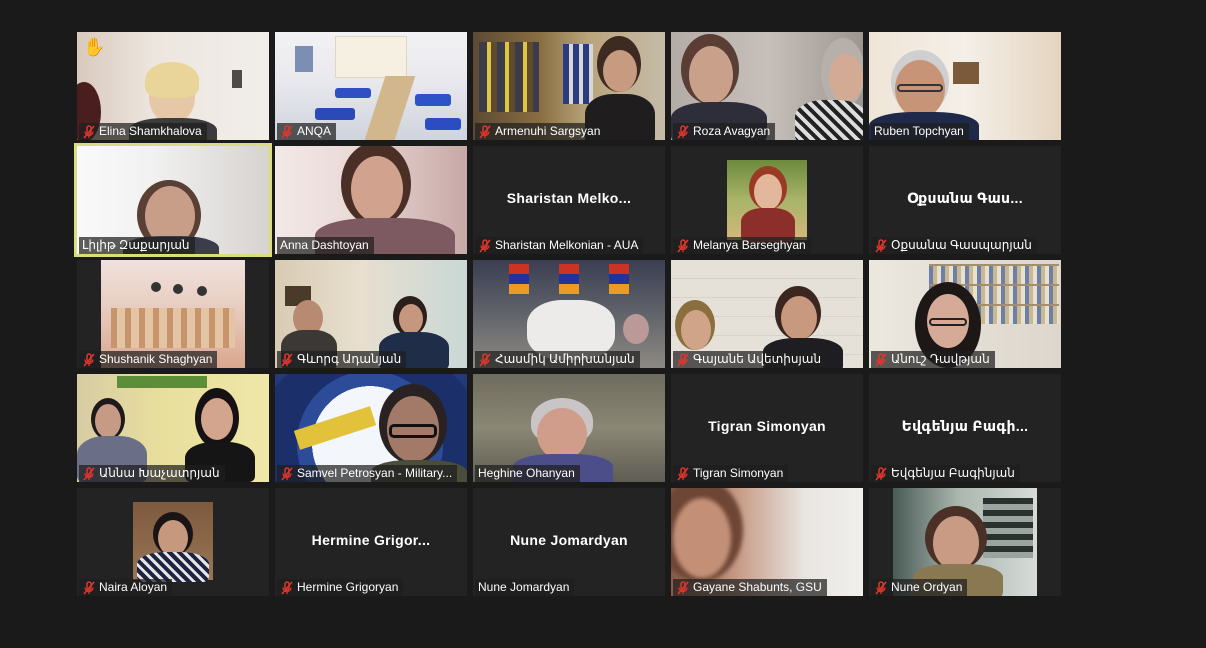 This screenshot has width=1206, height=648. I want to click on participant-name: Tigran Simonyan, so click(738, 473).